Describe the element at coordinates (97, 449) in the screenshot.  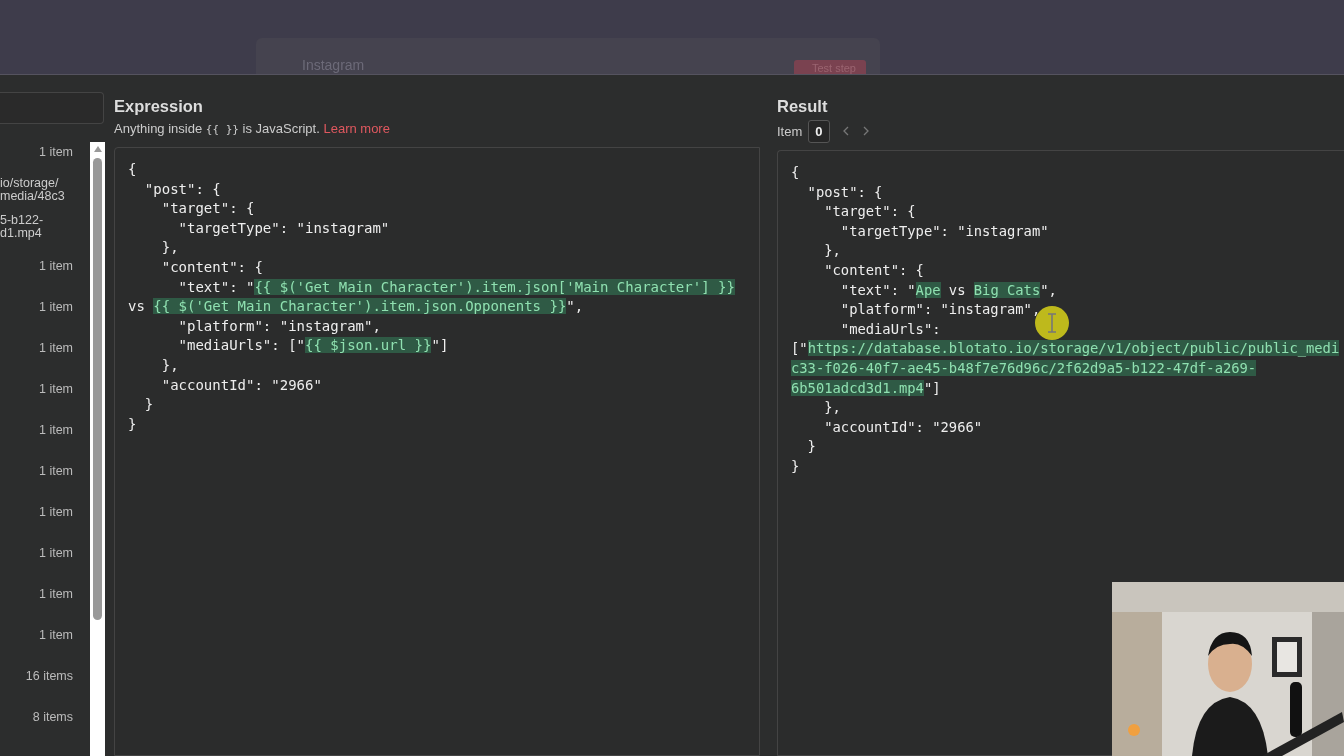
I see `scrollbar` at that location.